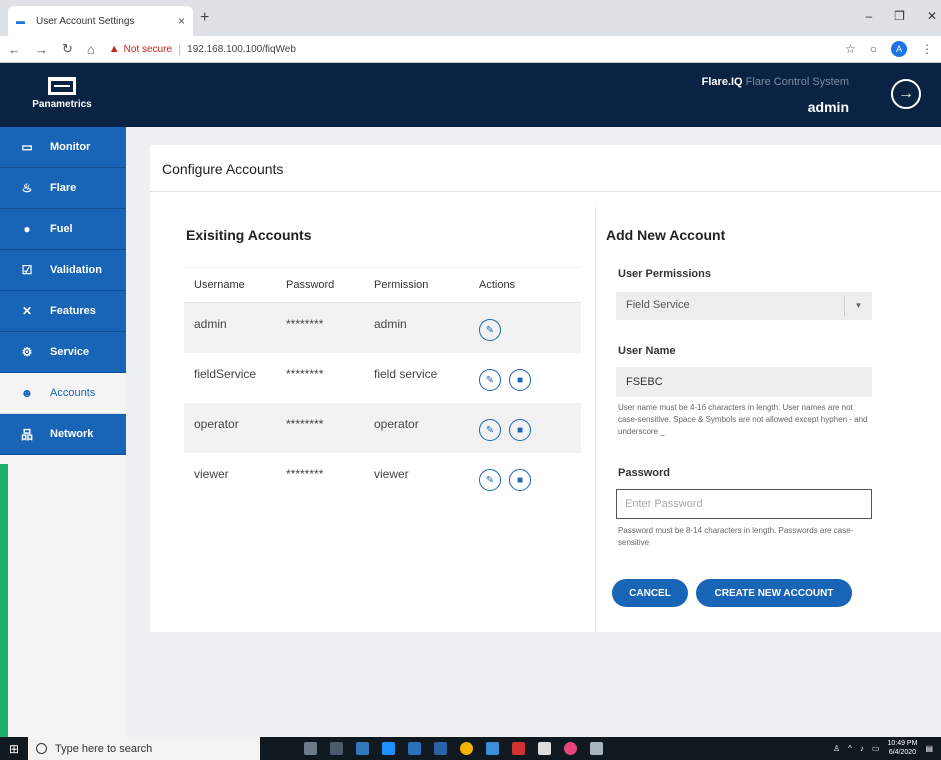 The height and width of the screenshot is (760, 941). I want to click on sidebar-item-fuel: ● Fuel, so click(63, 229).